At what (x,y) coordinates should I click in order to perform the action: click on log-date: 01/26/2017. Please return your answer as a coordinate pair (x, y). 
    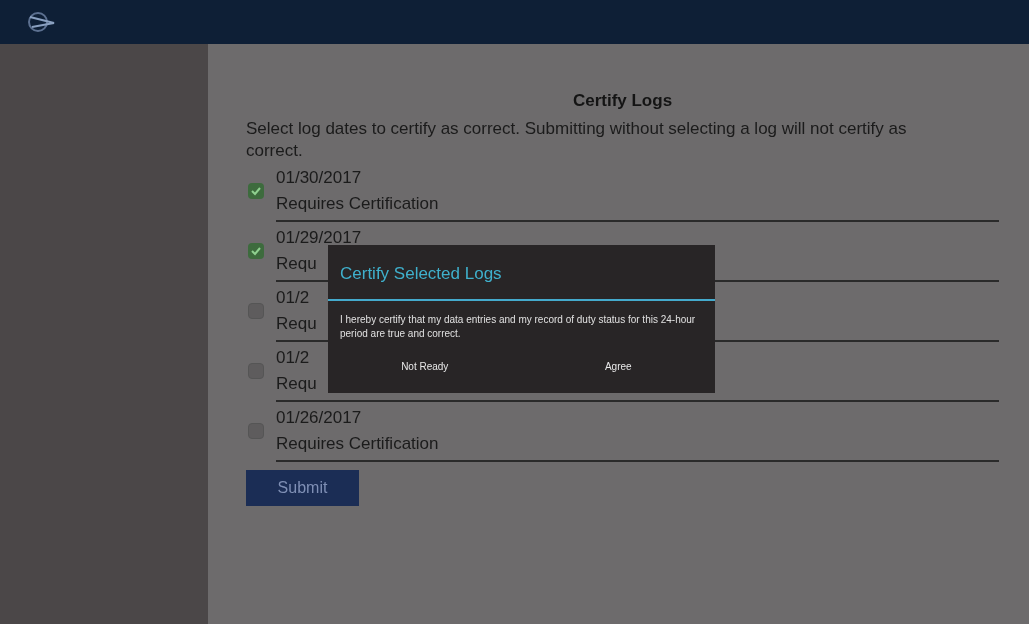
    Looking at the image, I should click on (319, 417).